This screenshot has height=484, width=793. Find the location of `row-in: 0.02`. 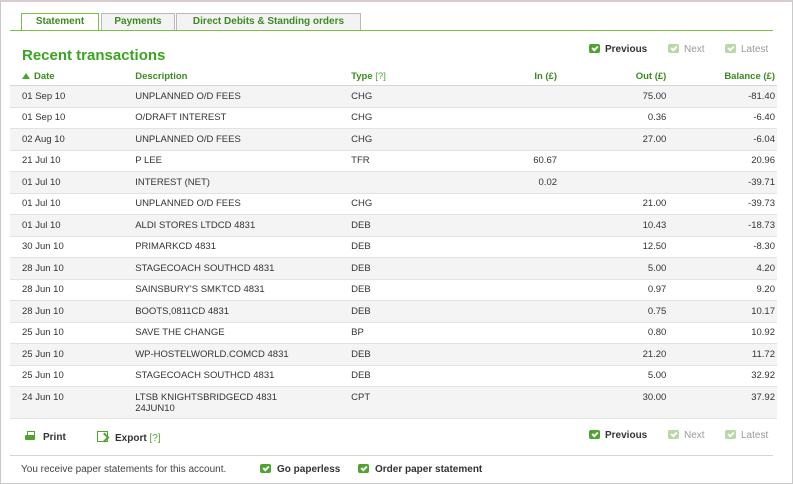

row-in: 0.02 is located at coordinates (509, 182).